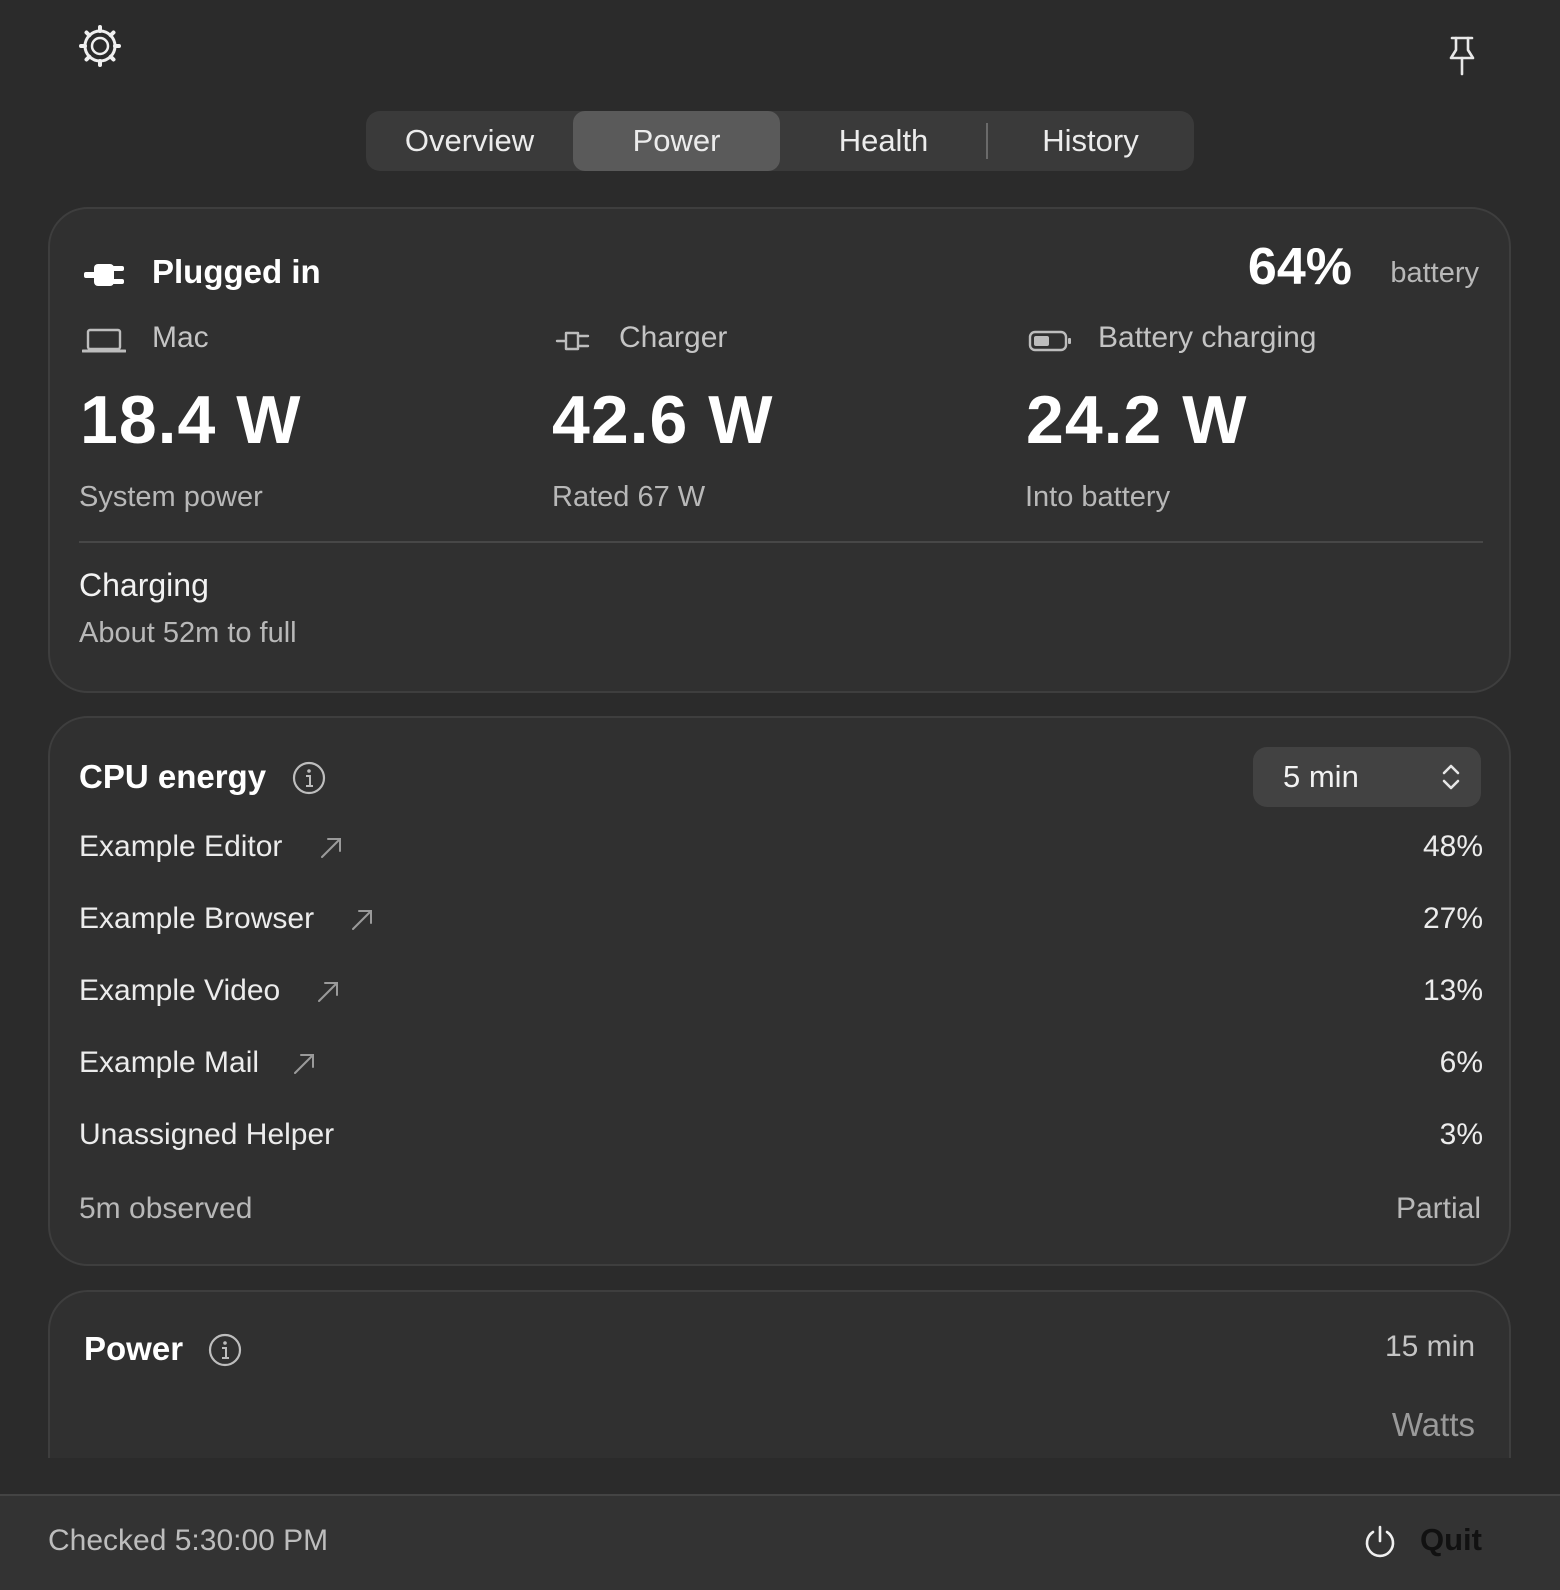 The height and width of the screenshot is (1590, 1560). Describe the element at coordinates (169, 1062) in the screenshot. I see `process-name: Example Mail` at that location.